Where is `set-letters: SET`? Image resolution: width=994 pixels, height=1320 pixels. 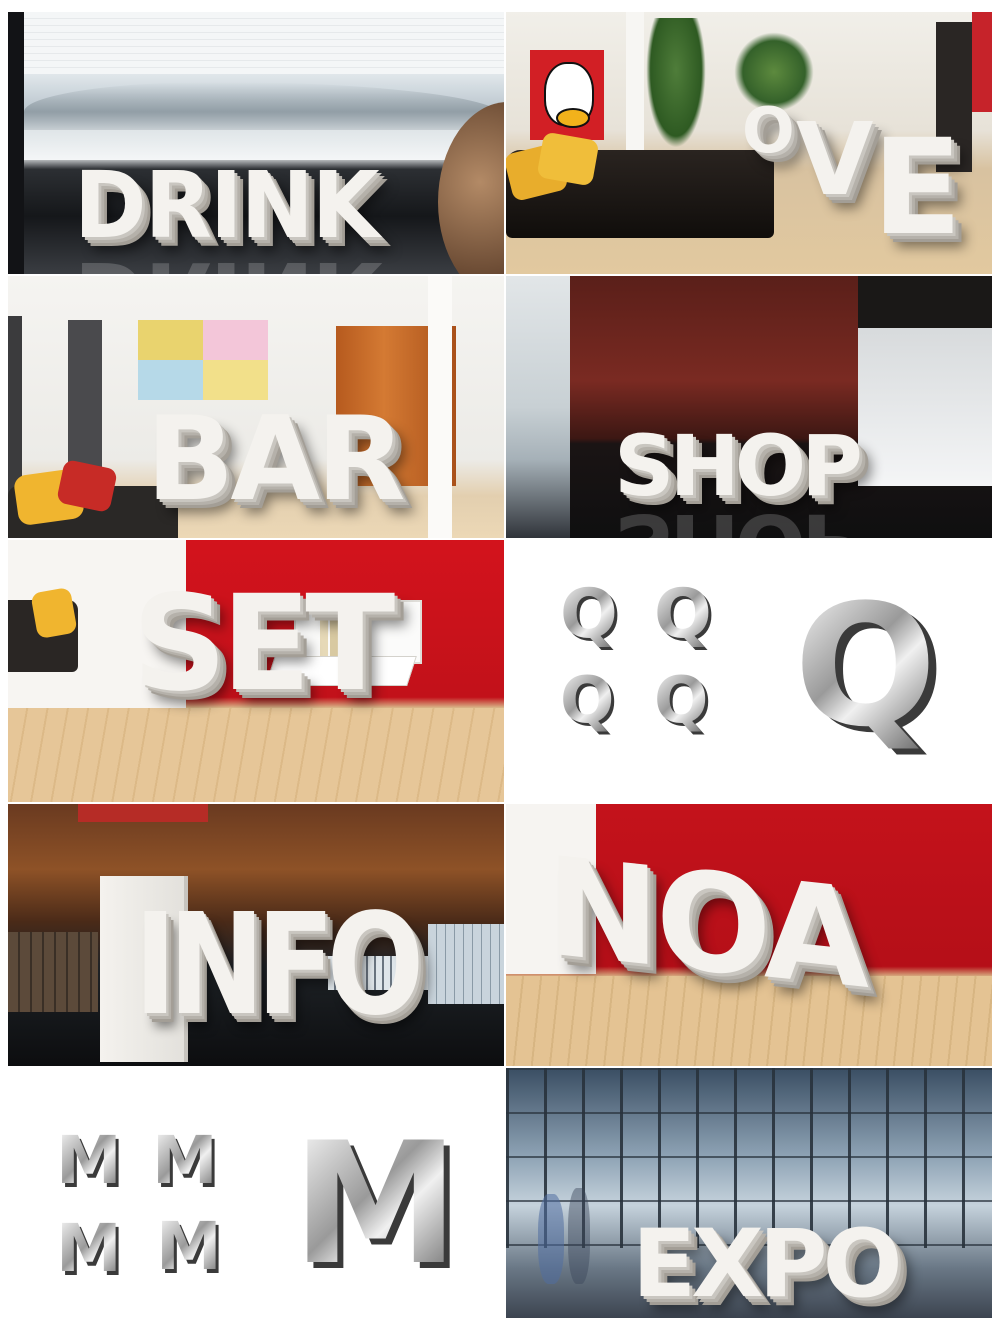
set-letters: SET is located at coordinates (263, 644).